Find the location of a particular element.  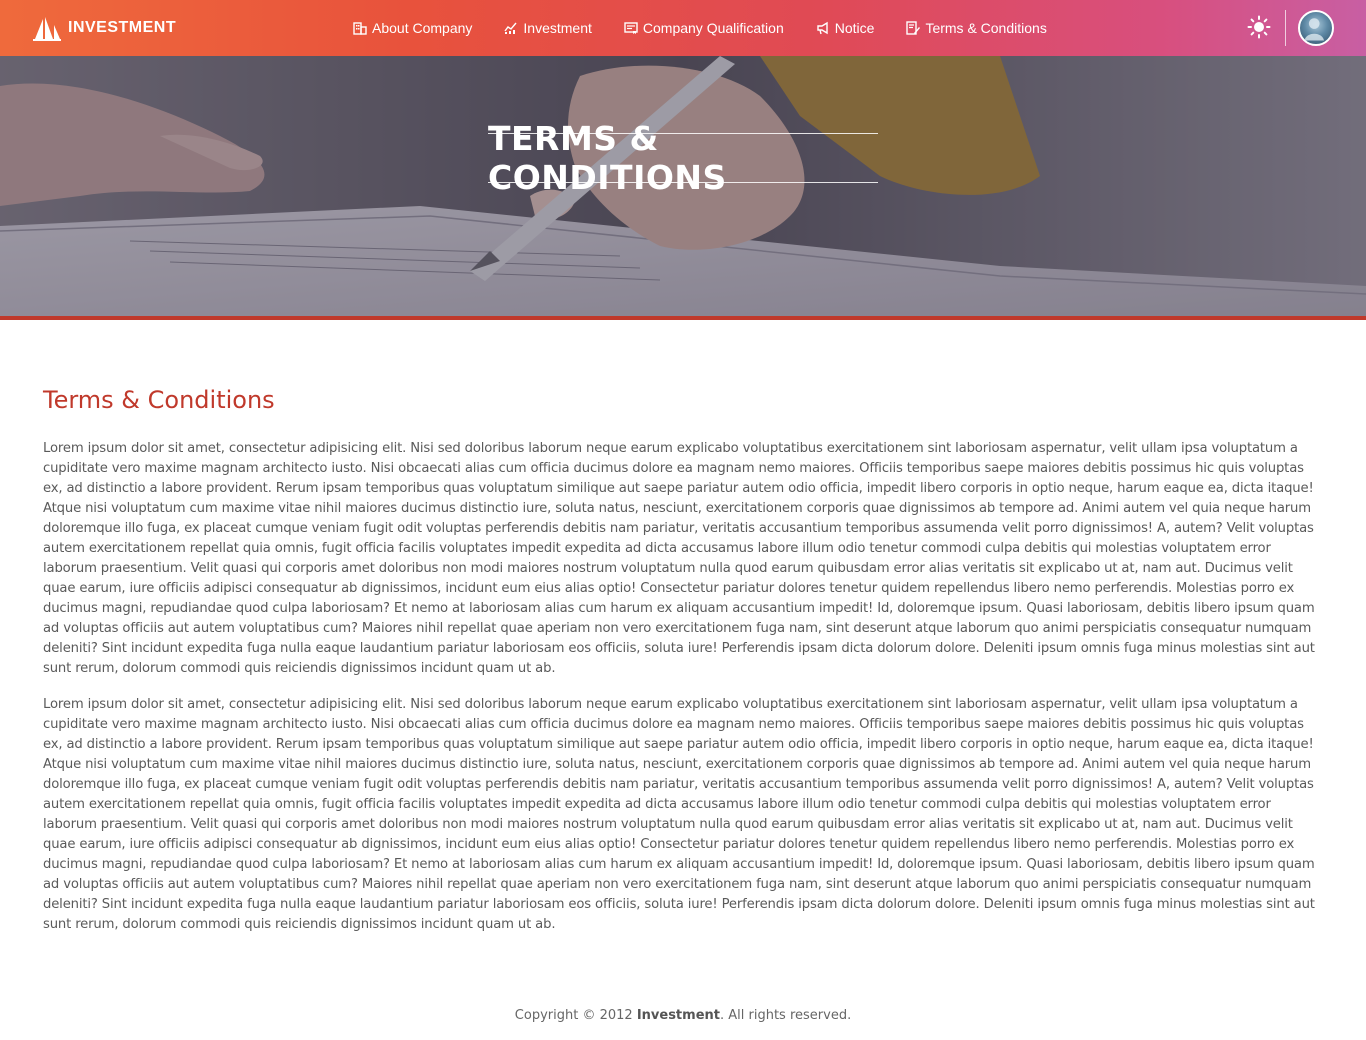

footer-brand: Investment is located at coordinates (678, 1015).